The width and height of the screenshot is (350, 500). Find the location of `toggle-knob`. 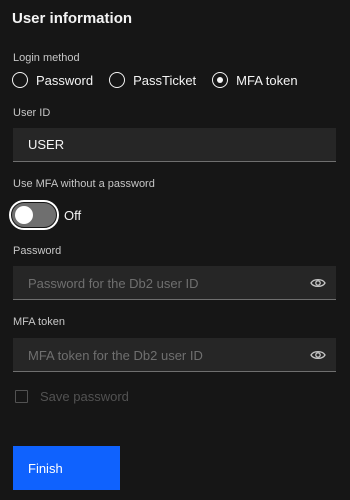

toggle-knob is located at coordinates (24, 215).